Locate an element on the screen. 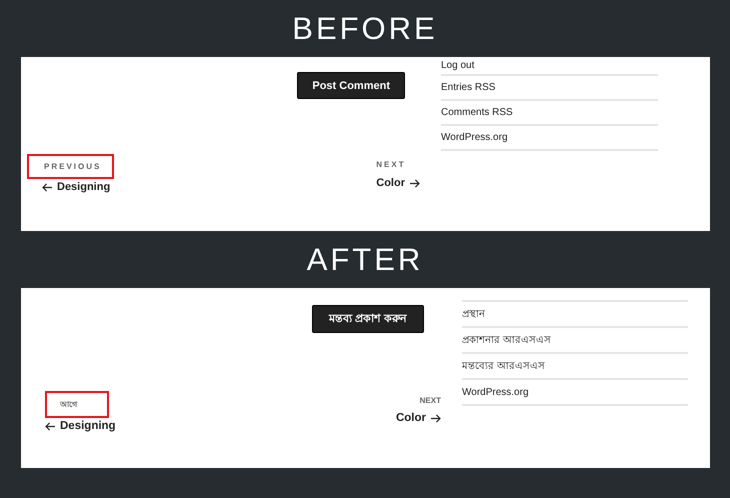 Image resolution: width=730 pixels, height=498 pixels. submit-button: মন্তব্য প্রকাশ করুন is located at coordinates (368, 319).